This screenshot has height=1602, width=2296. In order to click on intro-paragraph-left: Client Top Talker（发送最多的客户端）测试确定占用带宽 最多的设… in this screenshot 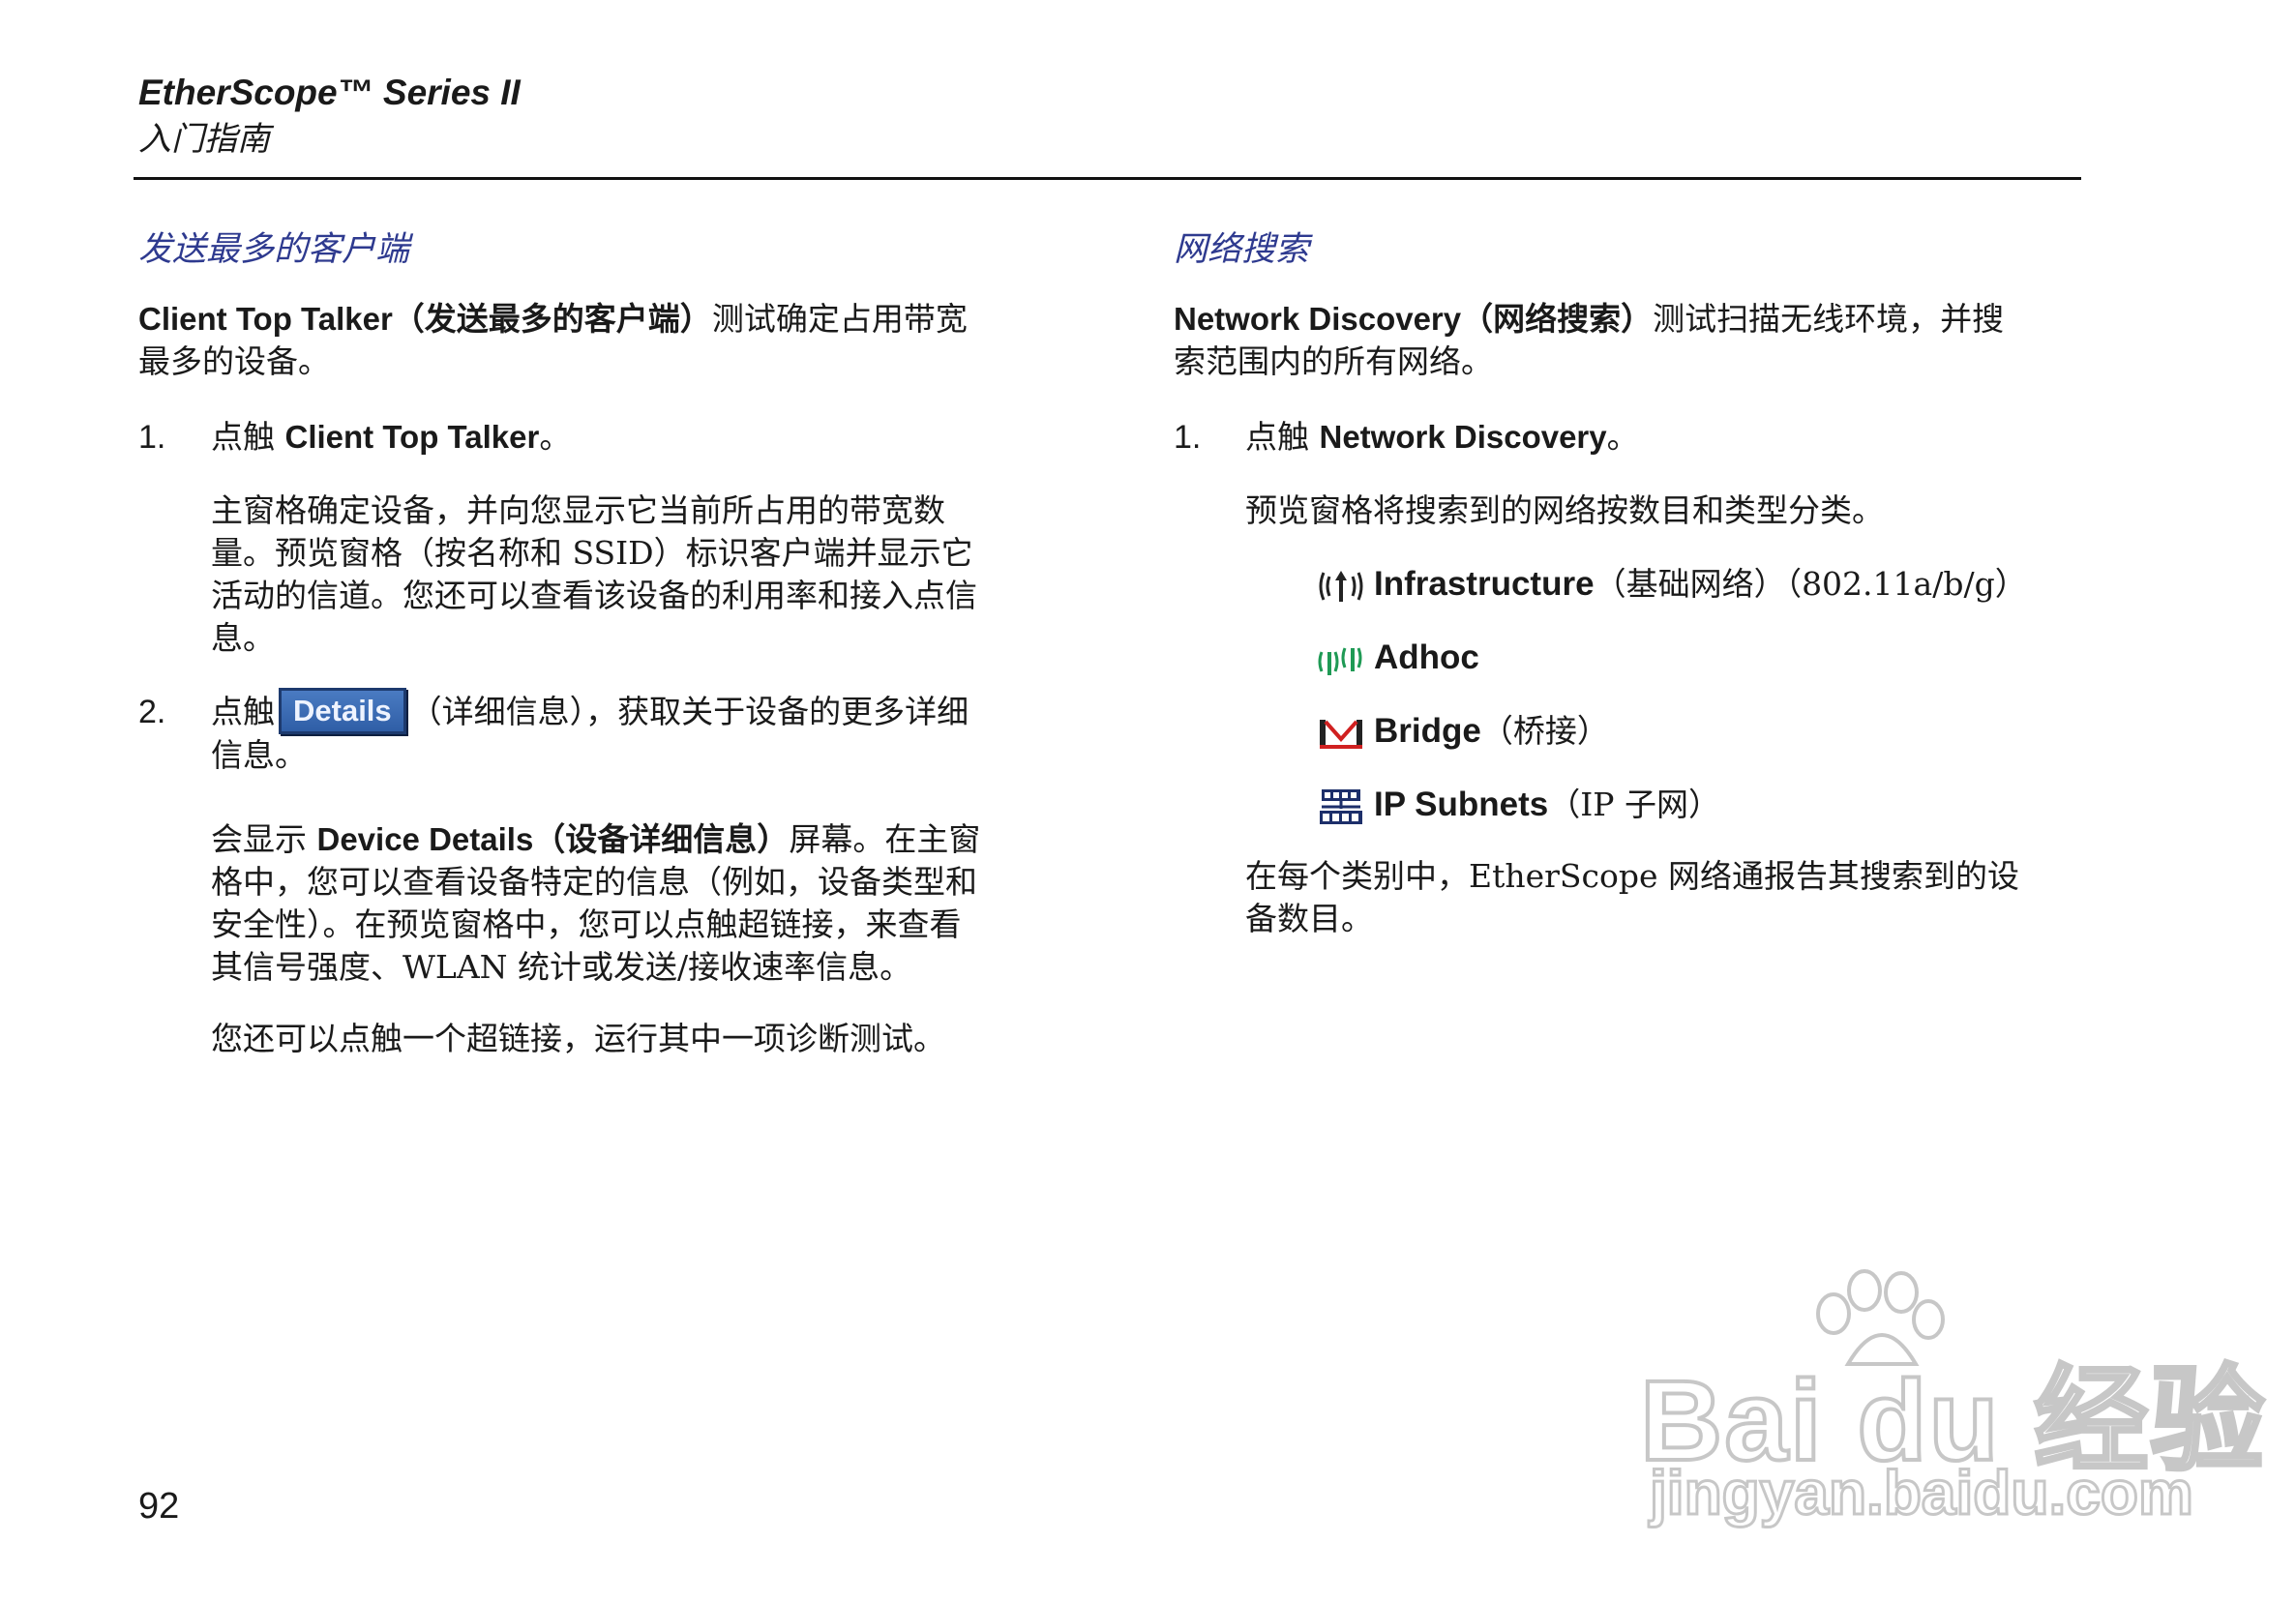, I will do `click(553, 340)`.